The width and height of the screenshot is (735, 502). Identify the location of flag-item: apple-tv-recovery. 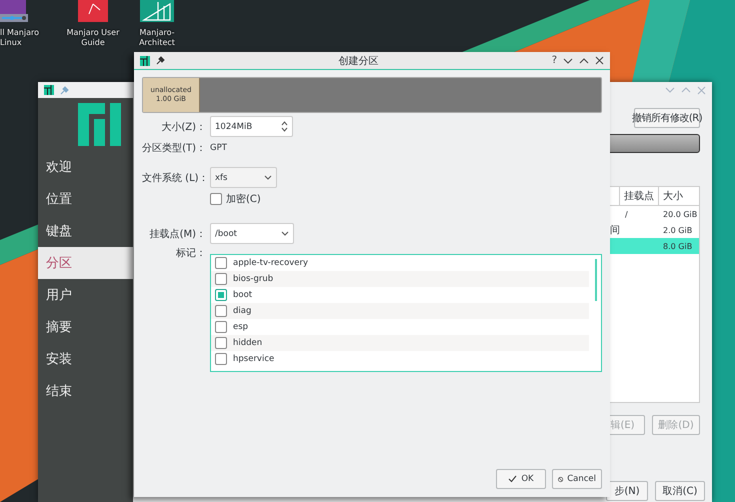
(400, 263).